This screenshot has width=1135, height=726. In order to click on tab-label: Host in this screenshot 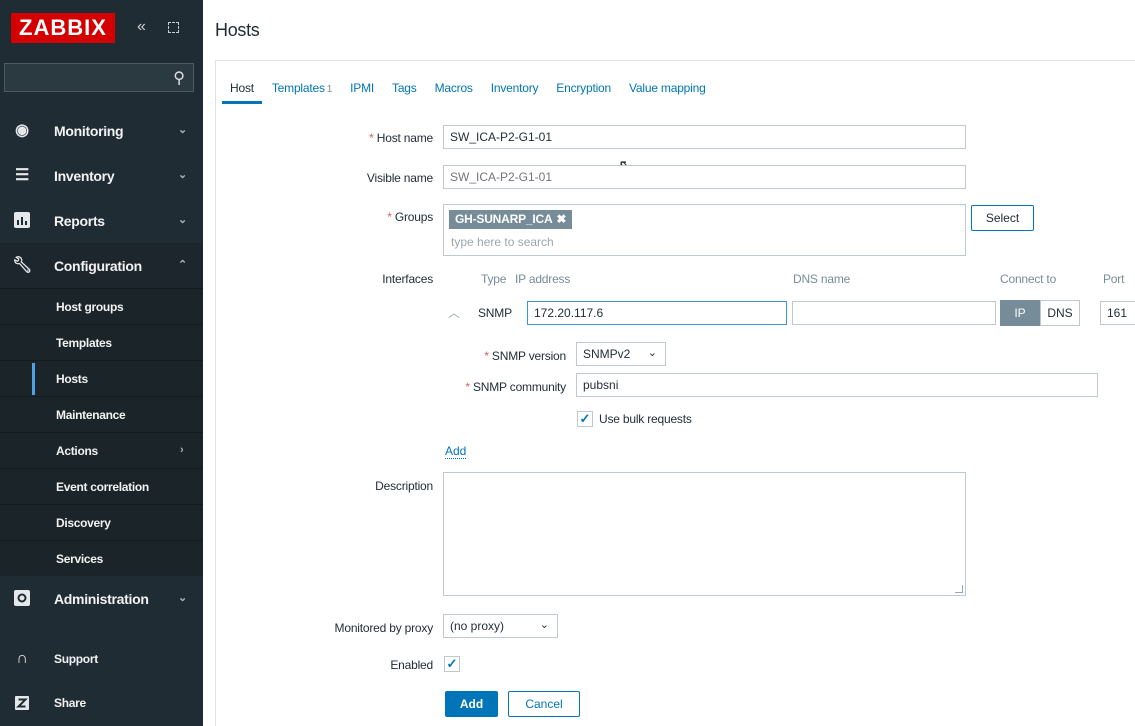, I will do `click(242, 88)`.